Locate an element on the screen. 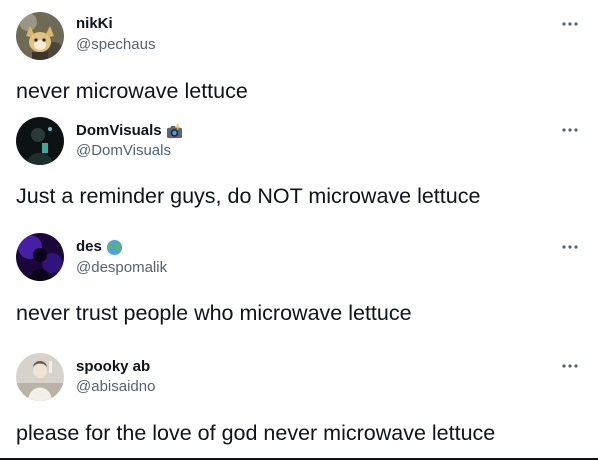  user-handle: @spechaus is located at coordinates (115, 45).